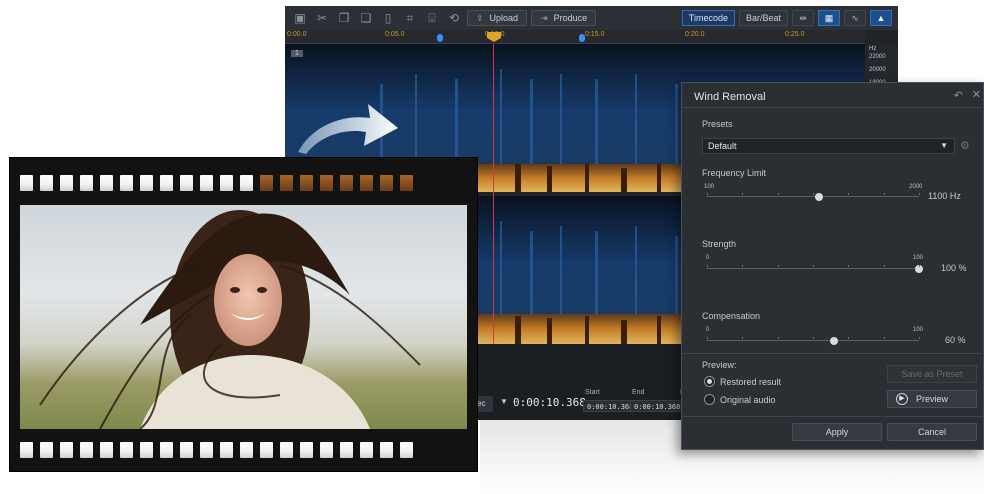  What do you see at coordinates (734, 173) in the screenshot?
I see `frequency-limit-label: Frequency Limit` at bounding box center [734, 173].